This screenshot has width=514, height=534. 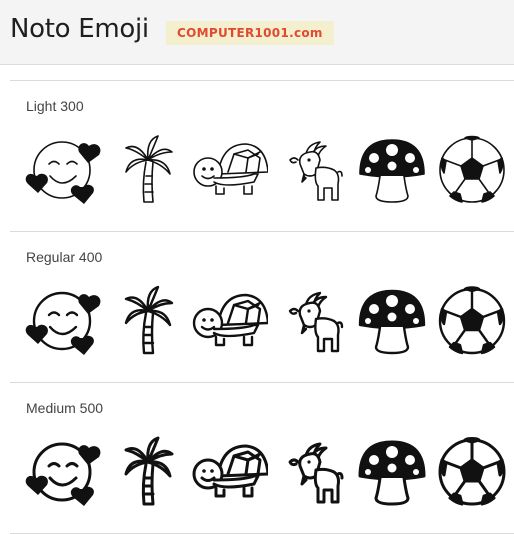 What do you see at coordinates (64, 257) in the screenshot?
I see `weight-label: Regular 400` at bounding box center [64, 257].